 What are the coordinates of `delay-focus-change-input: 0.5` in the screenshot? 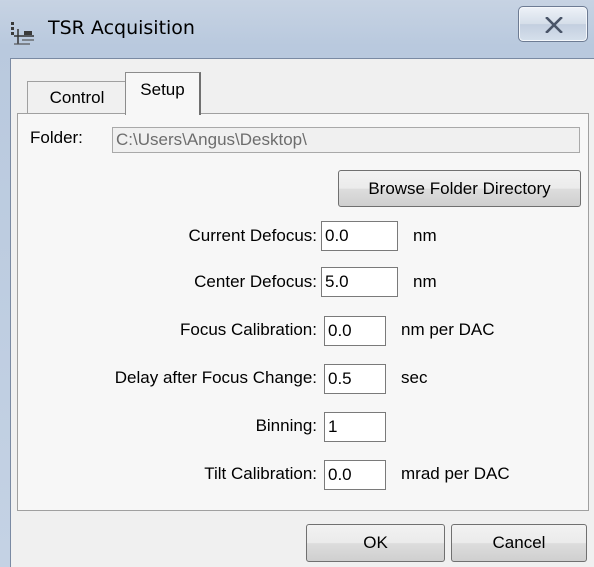 It's located at (355, 379).